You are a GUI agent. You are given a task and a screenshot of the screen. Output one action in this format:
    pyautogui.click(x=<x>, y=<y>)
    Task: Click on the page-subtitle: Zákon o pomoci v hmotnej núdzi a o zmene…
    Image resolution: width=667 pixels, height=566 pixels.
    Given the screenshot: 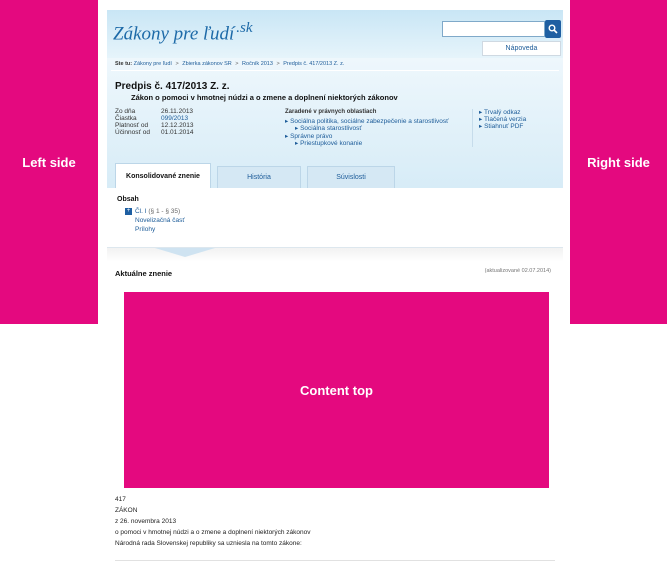 What is the action you would take?
    pyautogui.click(x=264, y=97)
    